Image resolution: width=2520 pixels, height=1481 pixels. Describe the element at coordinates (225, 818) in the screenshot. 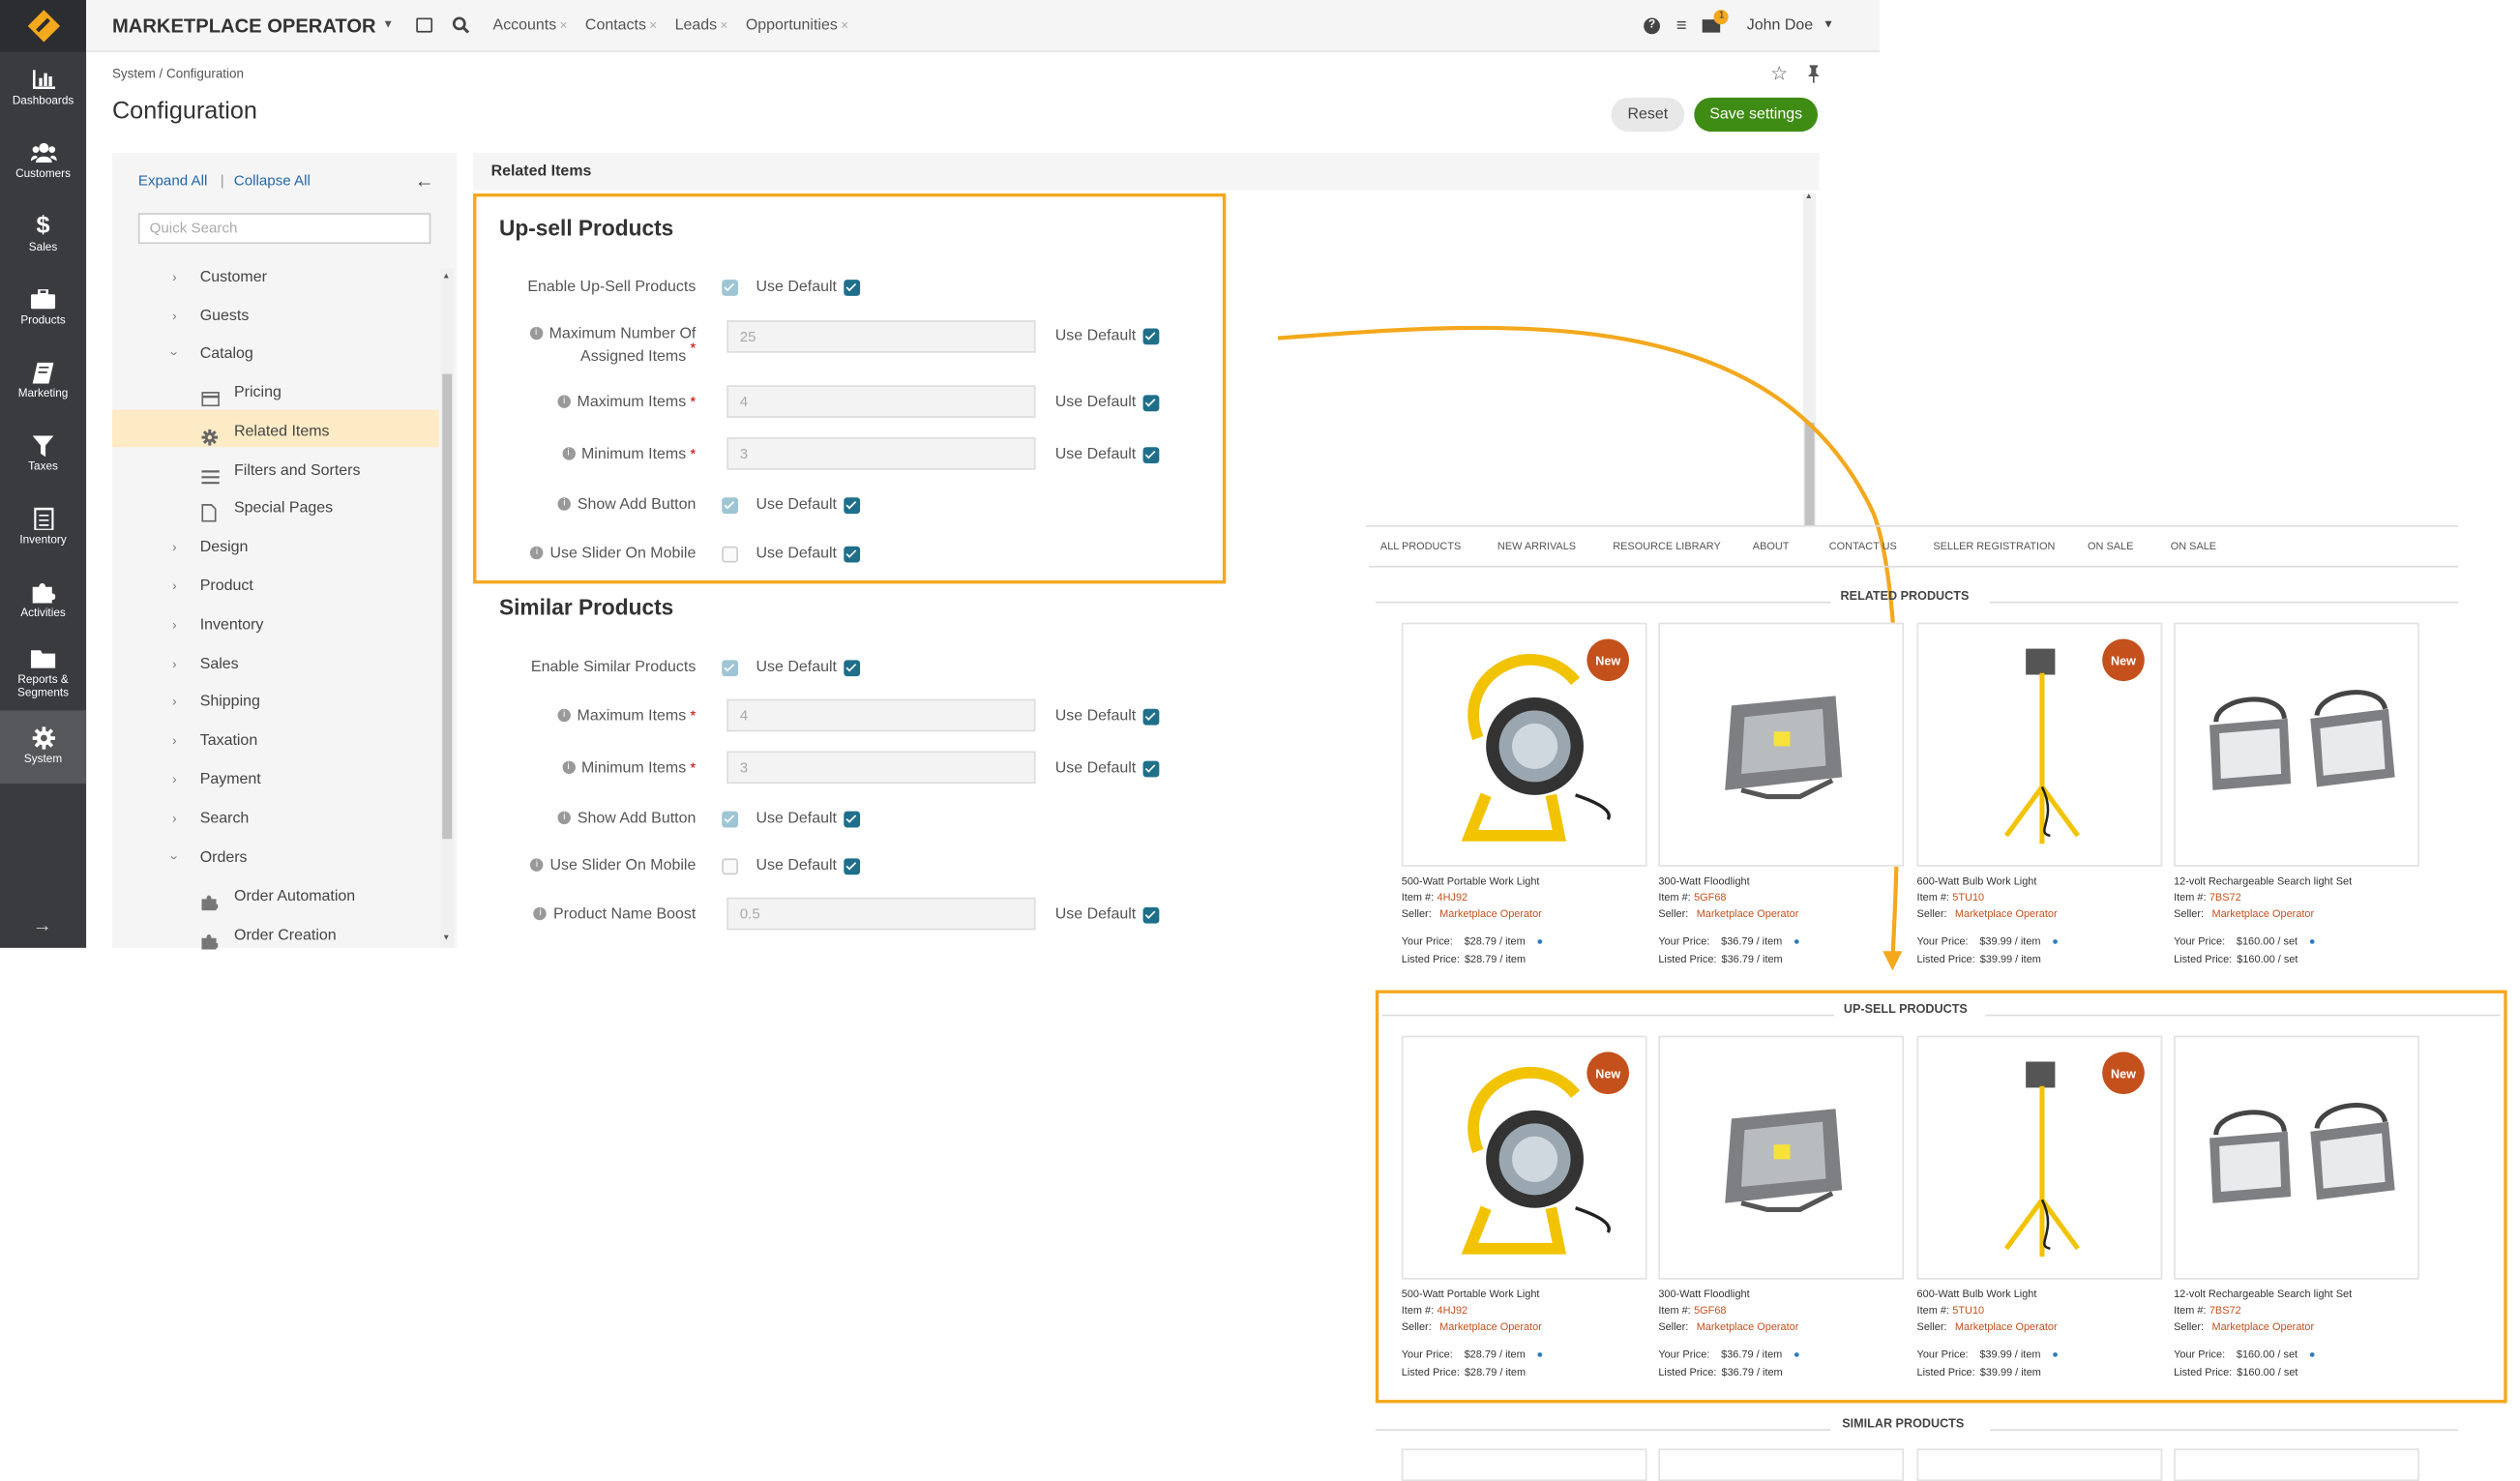

I see `tree-item-search: Search` at that location.